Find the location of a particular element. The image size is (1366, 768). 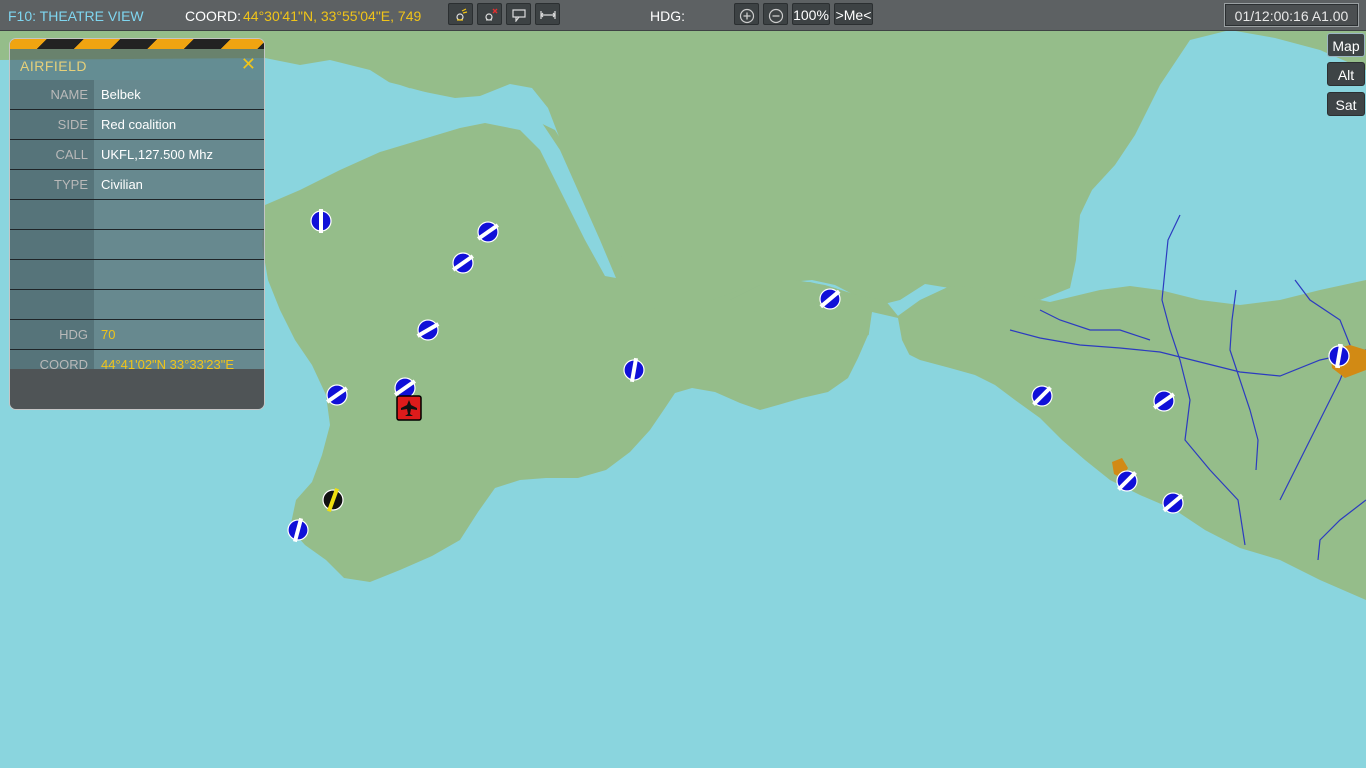

alt-mode-button: Alt is located at coordinates (1346, 74).